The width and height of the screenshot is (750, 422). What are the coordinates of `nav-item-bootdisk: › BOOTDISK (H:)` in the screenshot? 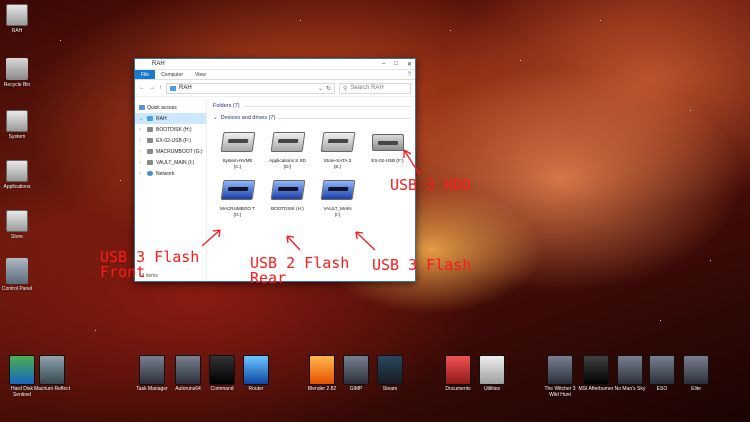 It's located at (170, 129).